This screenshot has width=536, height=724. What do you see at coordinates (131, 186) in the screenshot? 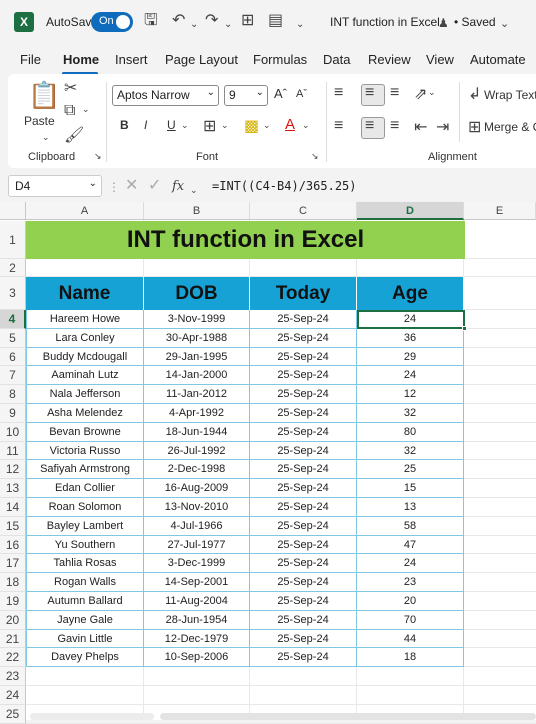
I see `cancel-icon: ✕` at bounding box center [131, 186].